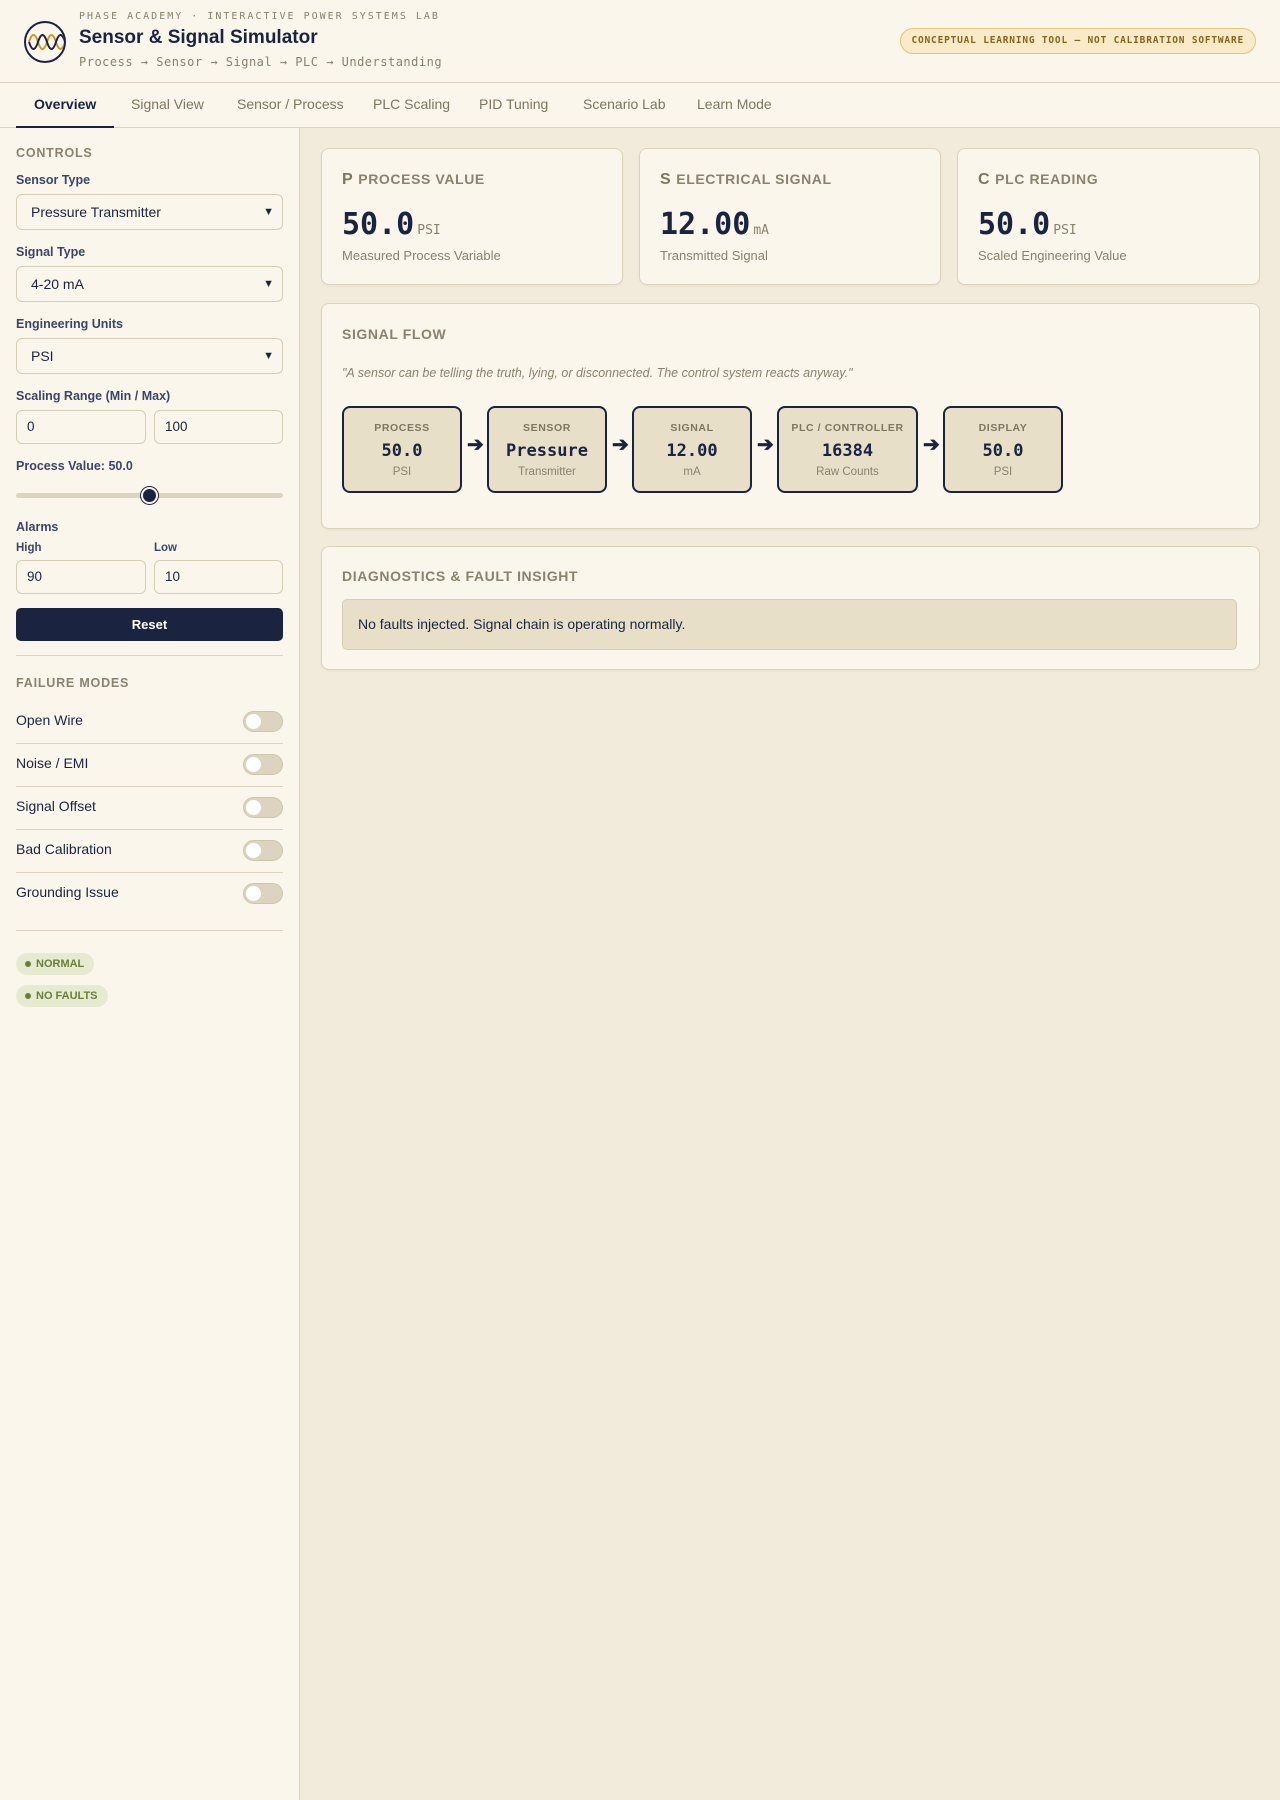 The image size is (1280, 1800). What do you see at coordinates (96, 212) in the screenshot?
I see `sensor-type-value: Pressure Transmitter` at bounding box center [96, 212].